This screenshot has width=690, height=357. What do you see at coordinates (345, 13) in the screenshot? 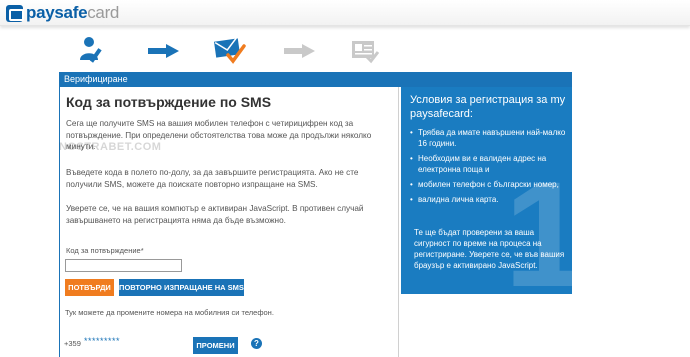
I see `top-header: paysafecard` at bounding box center [345, 13].